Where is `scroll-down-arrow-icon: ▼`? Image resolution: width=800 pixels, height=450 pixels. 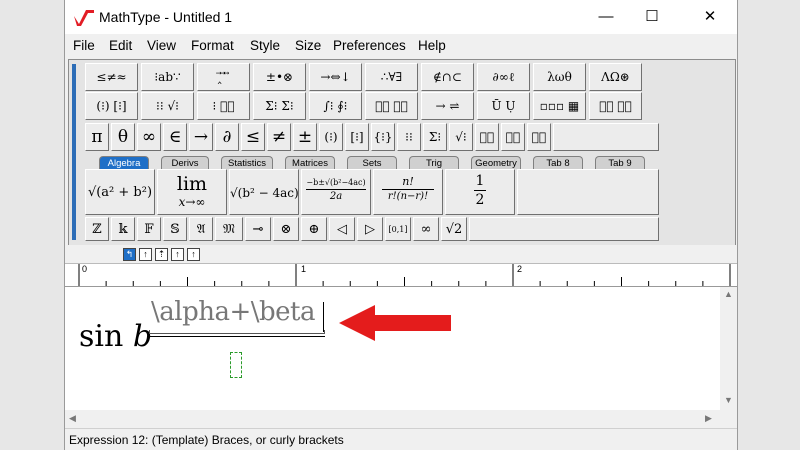 scroll-down-arrow-icon: ▼ is located at coordinates (728, 400).